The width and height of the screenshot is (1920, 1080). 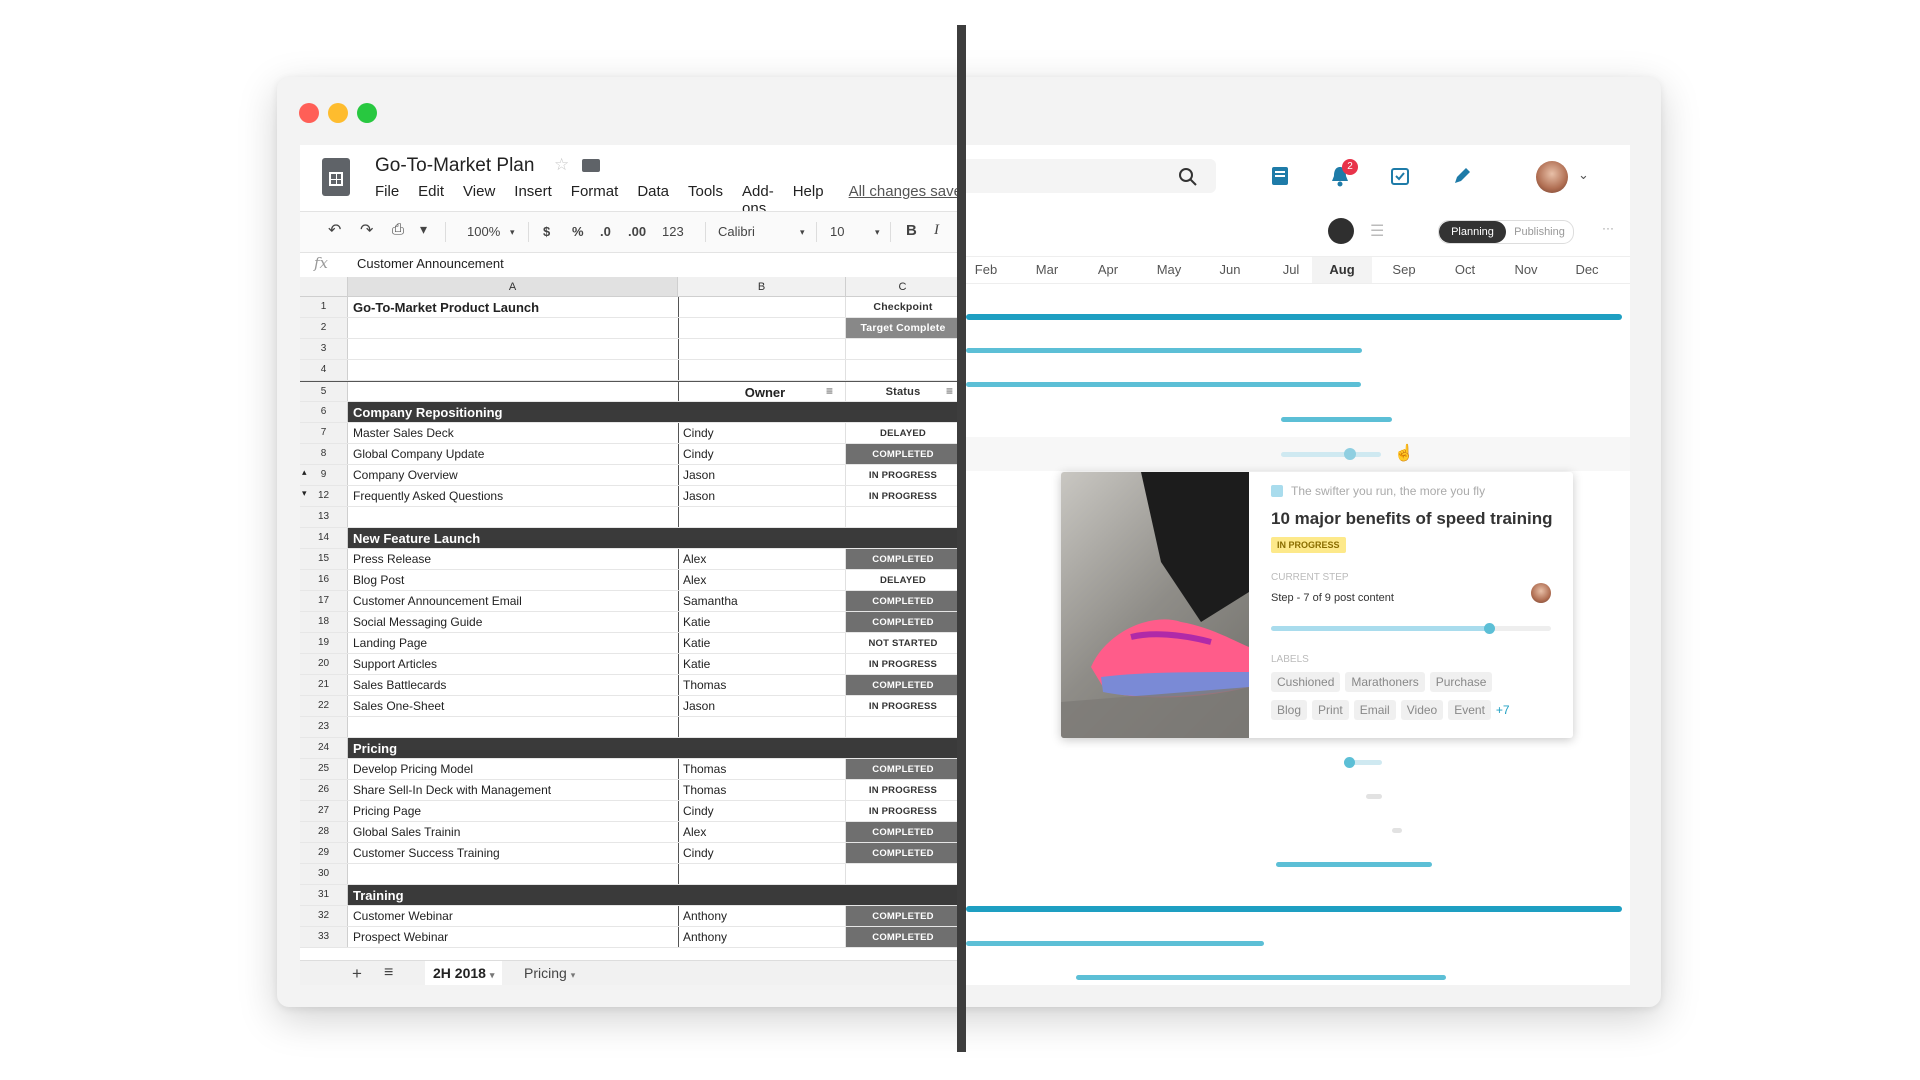 I want to click on row-number: 17, so click(x=324, y=601).